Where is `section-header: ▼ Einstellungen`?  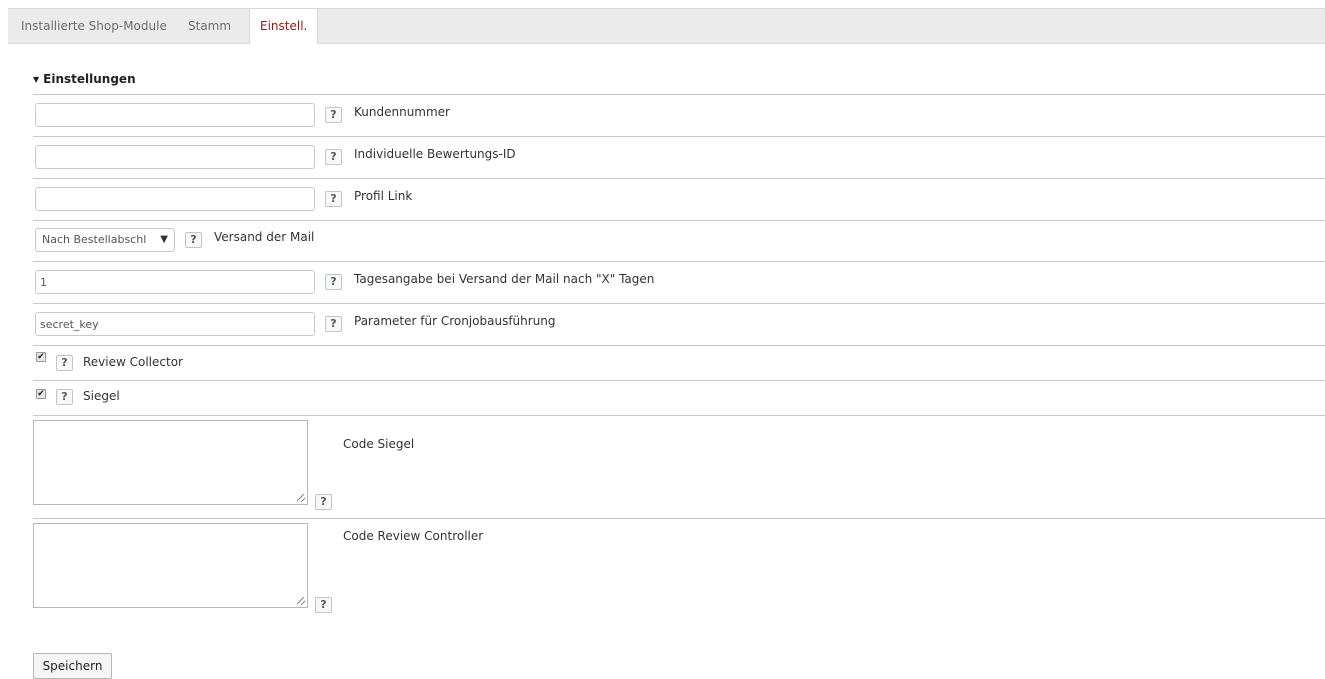
section-header: ▼ Einstellungen is located at coordinates (84, 79).